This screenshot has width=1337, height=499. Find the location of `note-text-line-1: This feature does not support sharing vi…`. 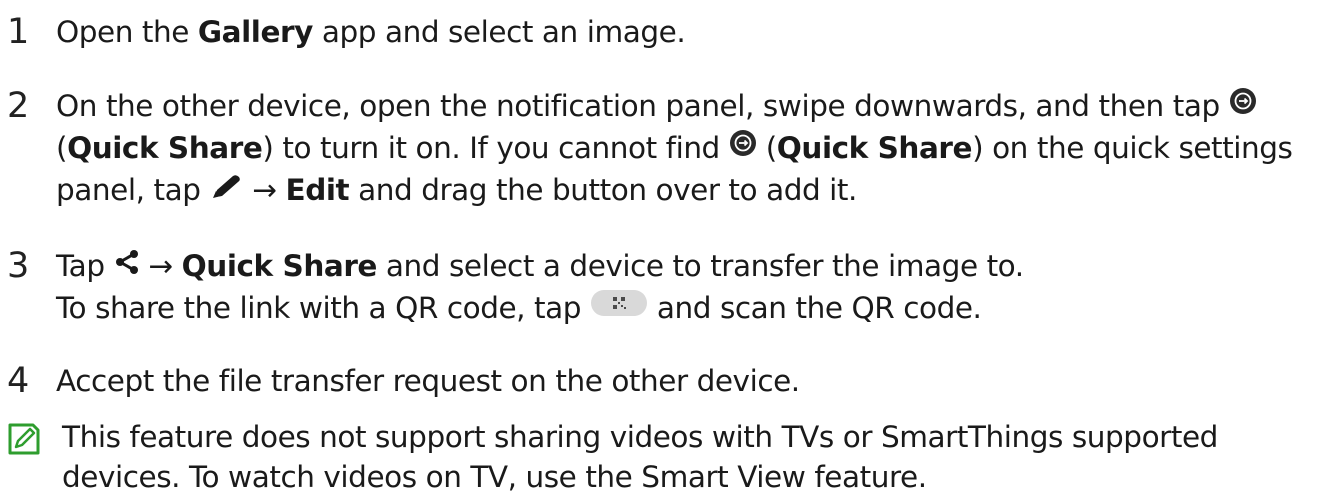

note-text-line-1: This feature does not support sharing vi… is located at coordinates (640, 437).